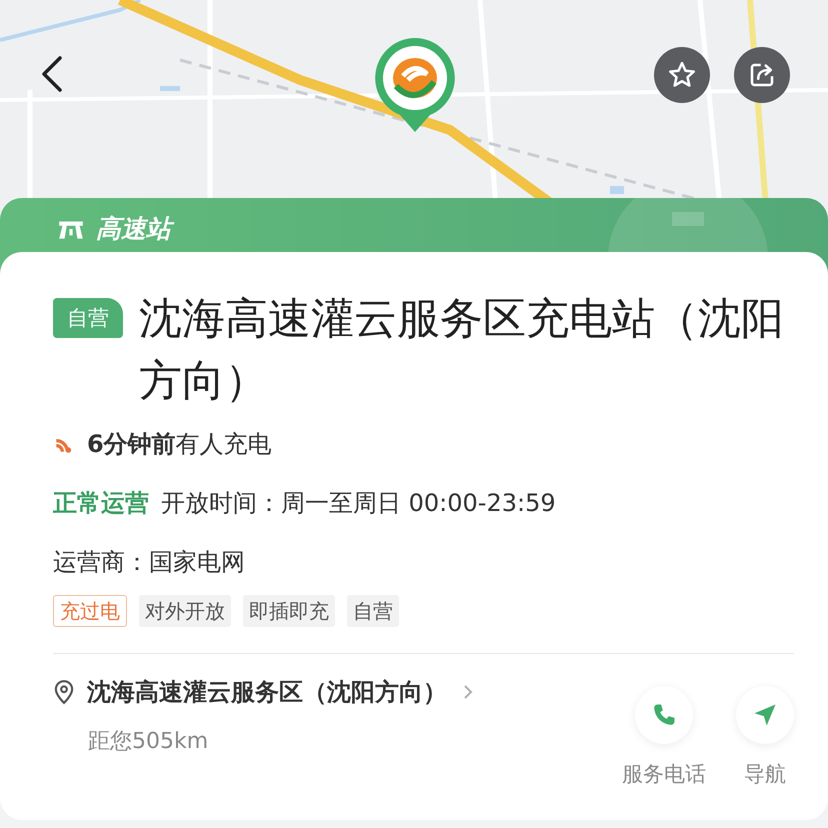 Image resolution: width=828 pixels, height=828 pixels. Describe the element at coordinates (90, 611) in the screenshot. I see `tag: 充过电` at that location.